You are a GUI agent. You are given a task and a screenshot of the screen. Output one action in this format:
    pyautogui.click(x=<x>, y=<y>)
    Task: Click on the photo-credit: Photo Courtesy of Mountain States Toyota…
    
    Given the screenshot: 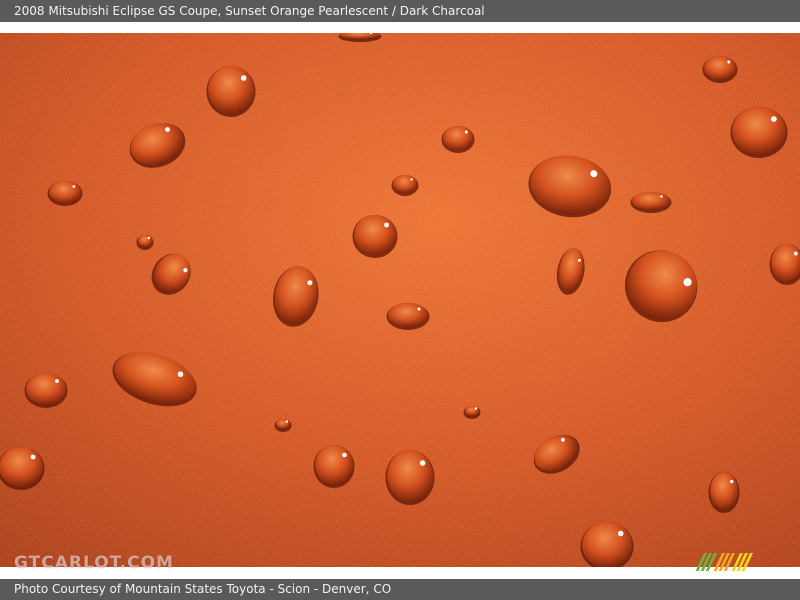 What is the action you would take?
    pyautogui.click(x=203, y=589)
    